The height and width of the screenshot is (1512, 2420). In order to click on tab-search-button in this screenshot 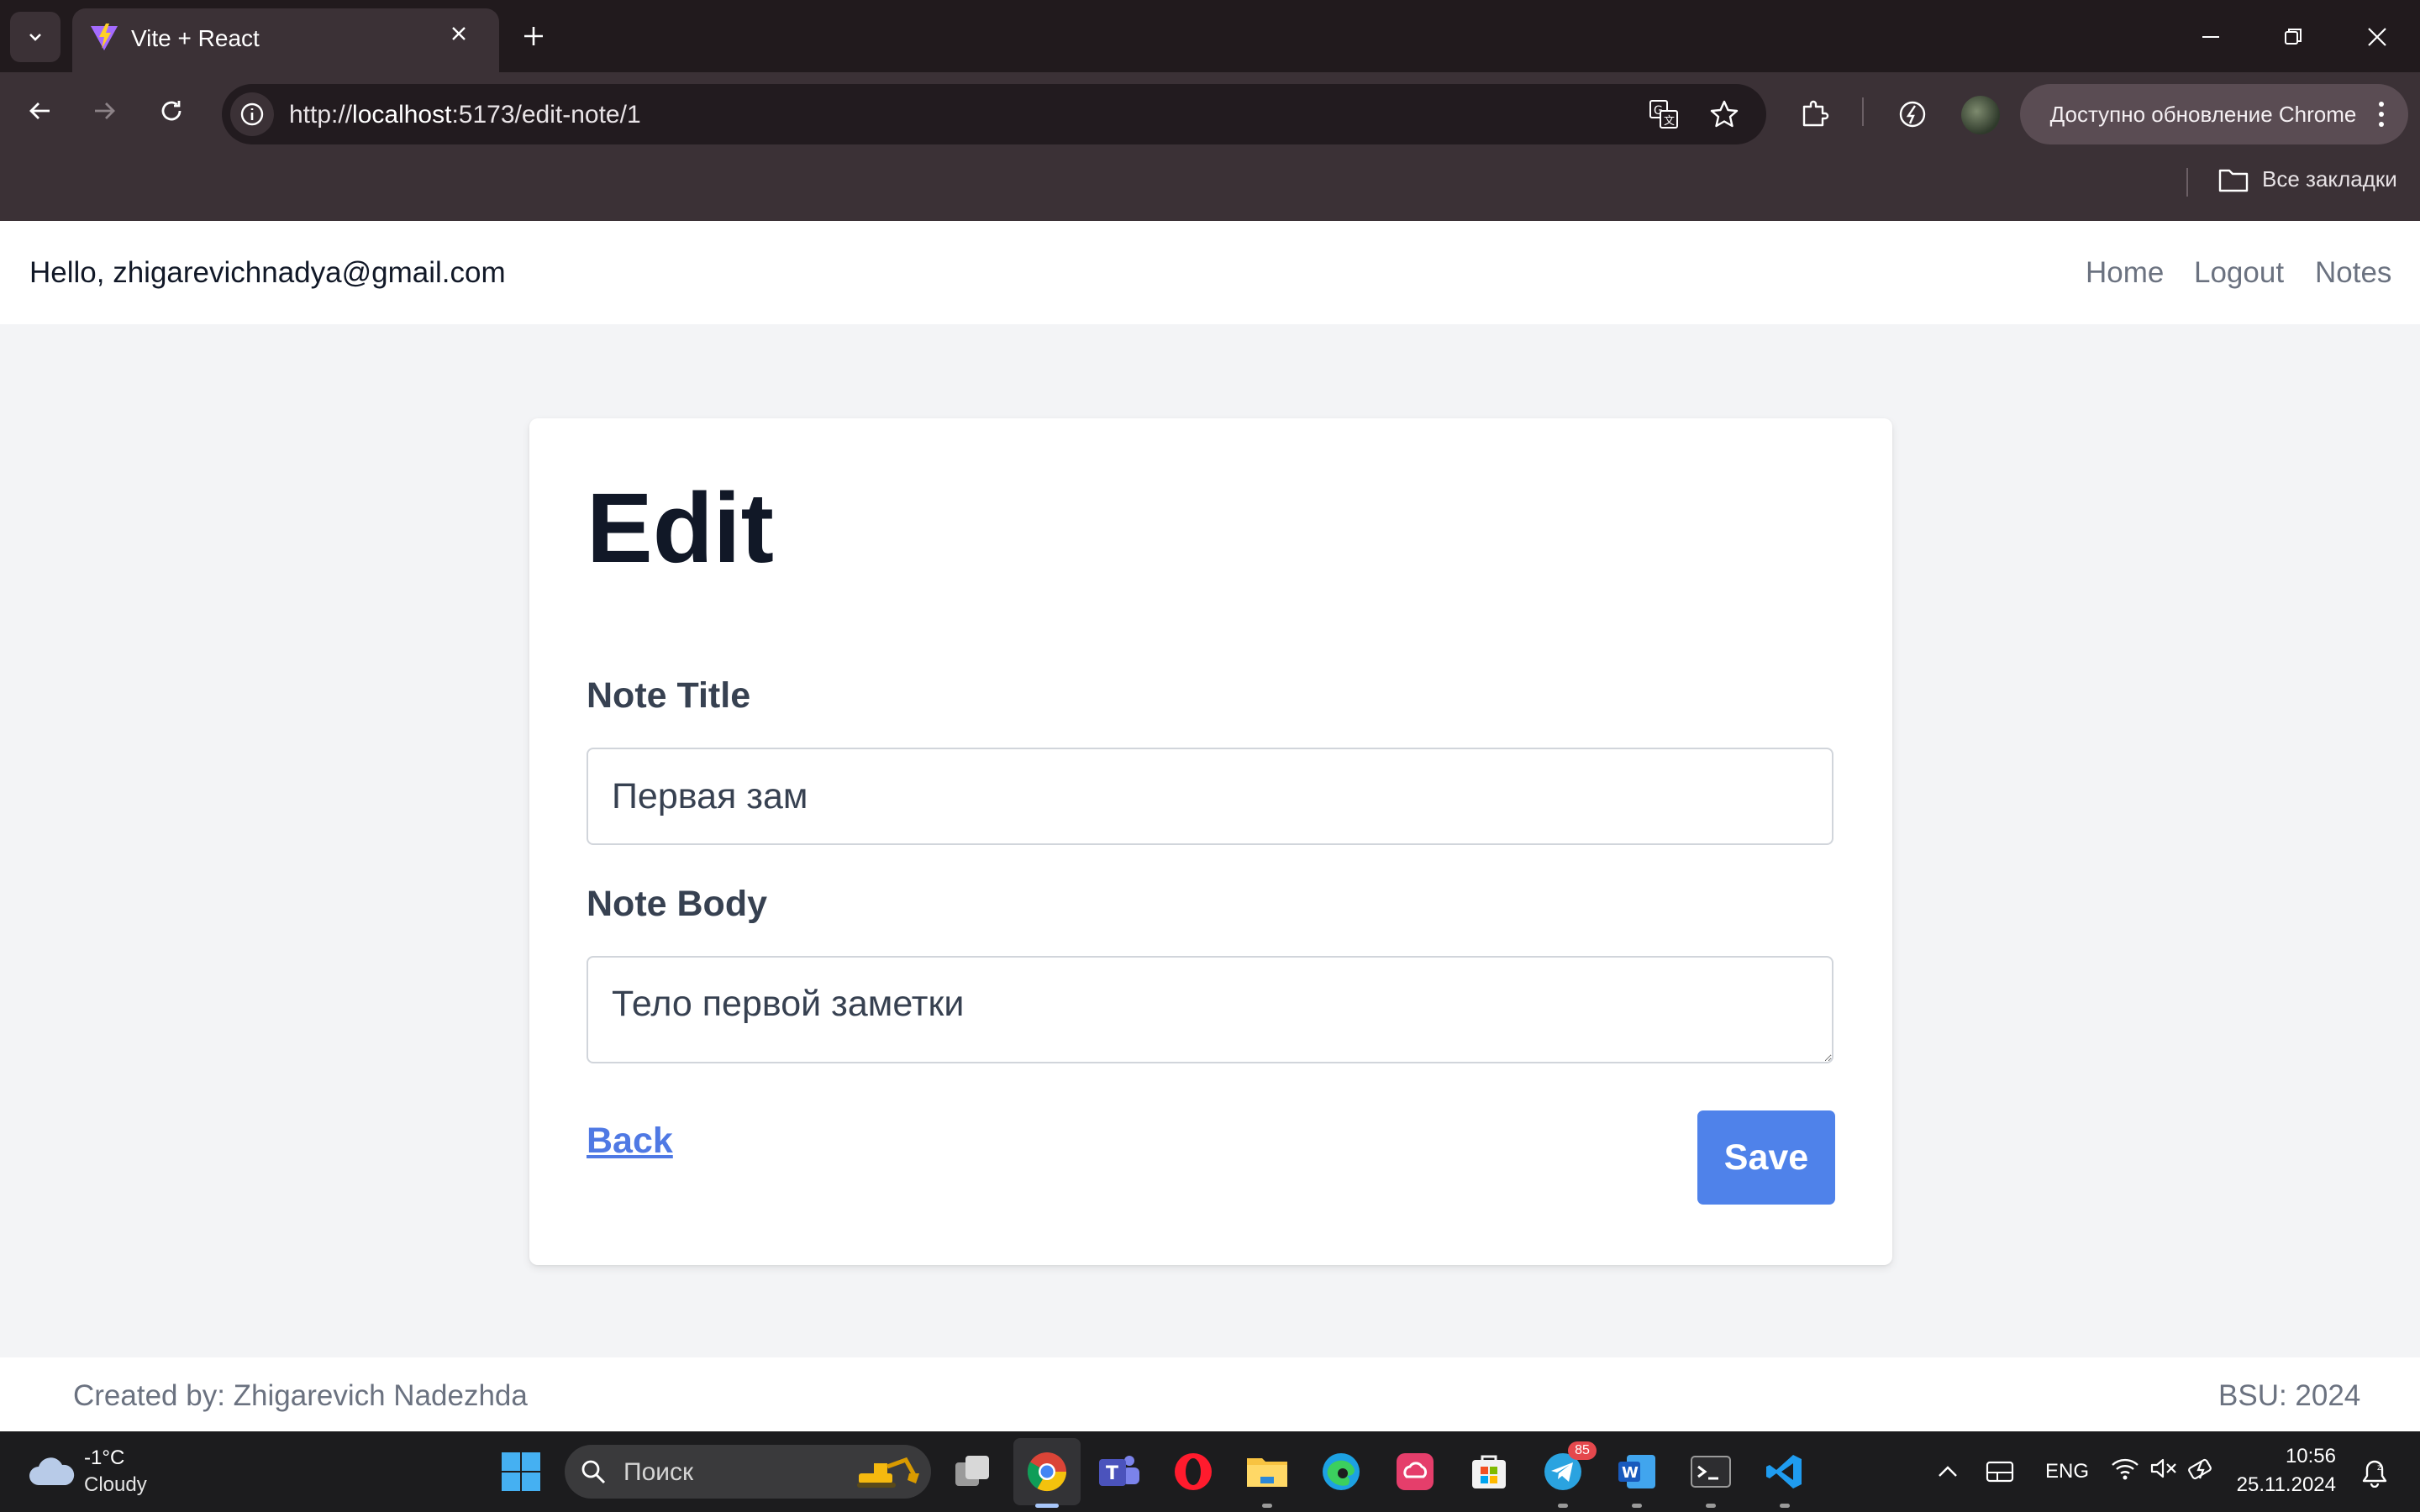, I will do `click(35, 37)`.